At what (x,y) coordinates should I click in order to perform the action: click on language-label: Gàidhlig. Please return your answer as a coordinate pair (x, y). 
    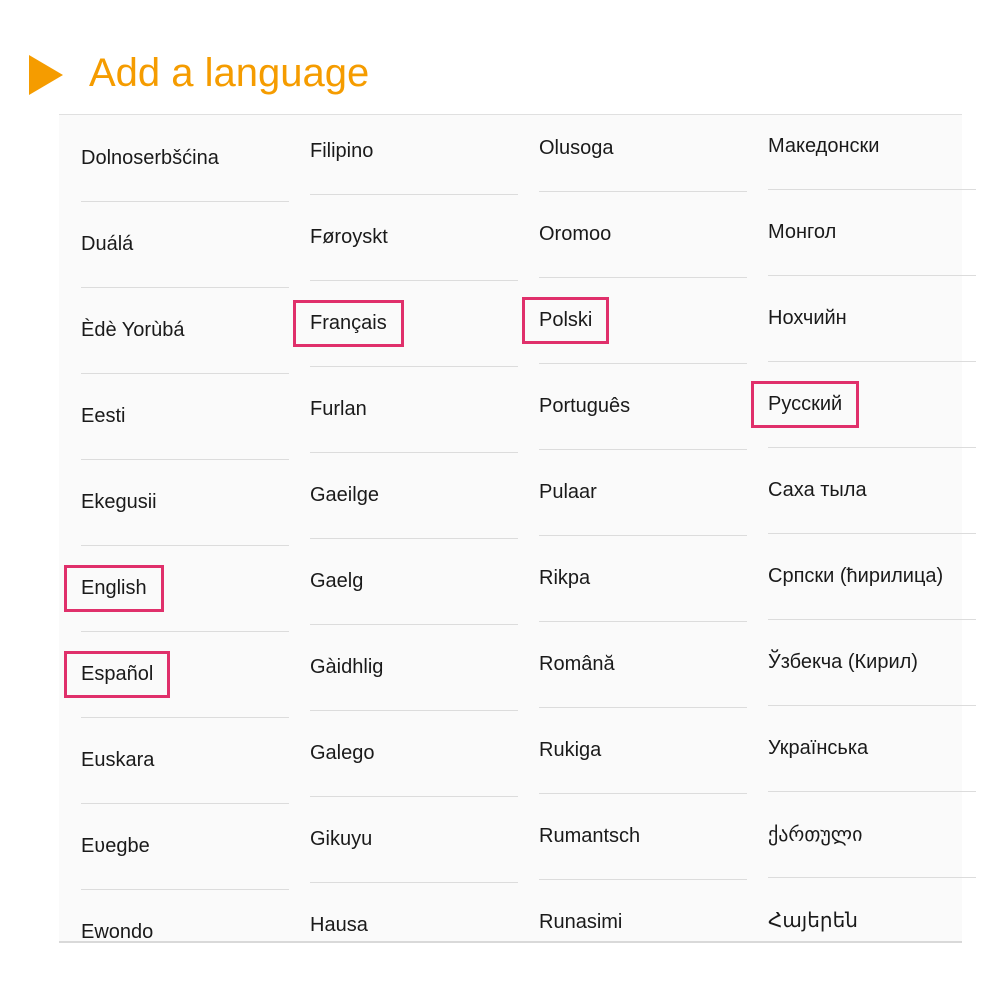
    Looking at the image, I should click on (347, 666).